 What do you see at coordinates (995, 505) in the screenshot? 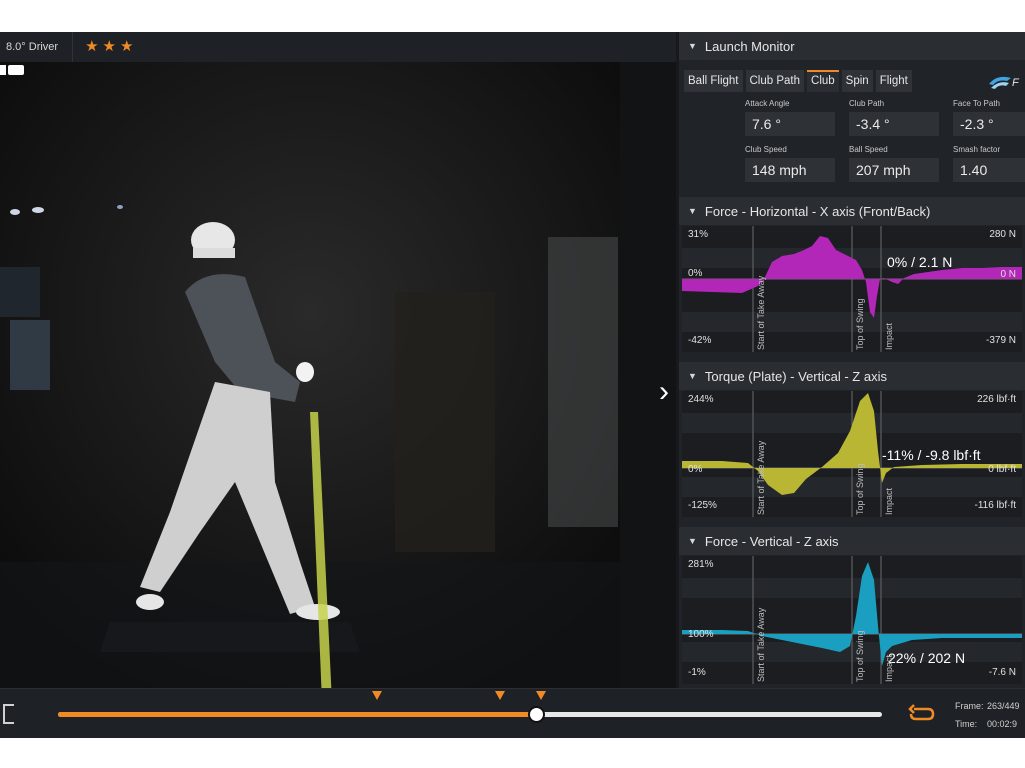
I see `graph-bottom-right-label: -116 lbf·ft` at bounding box center [995, 505].